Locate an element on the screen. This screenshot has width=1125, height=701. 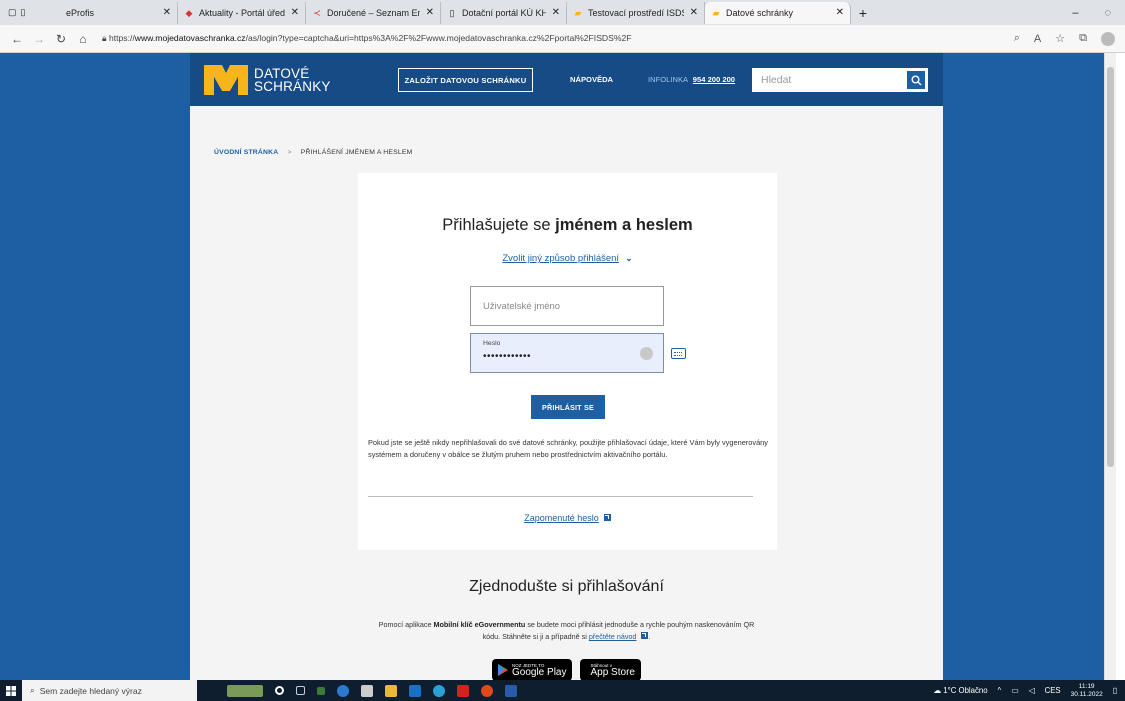
taskbar-apps is located at coordinates (372, 690).